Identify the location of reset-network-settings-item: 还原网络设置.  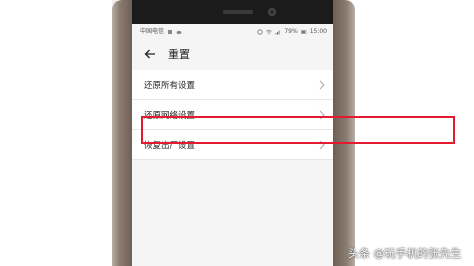
(232, 115).